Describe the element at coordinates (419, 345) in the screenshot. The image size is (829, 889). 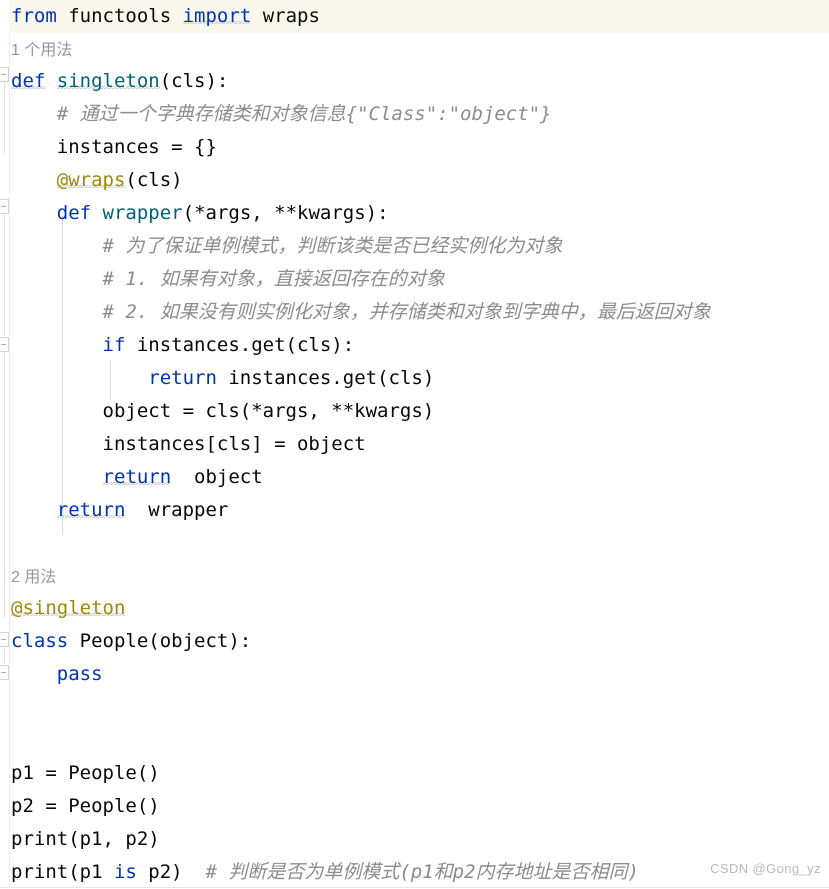
I see `code-line-10: if instances.get(cls):` at that location.